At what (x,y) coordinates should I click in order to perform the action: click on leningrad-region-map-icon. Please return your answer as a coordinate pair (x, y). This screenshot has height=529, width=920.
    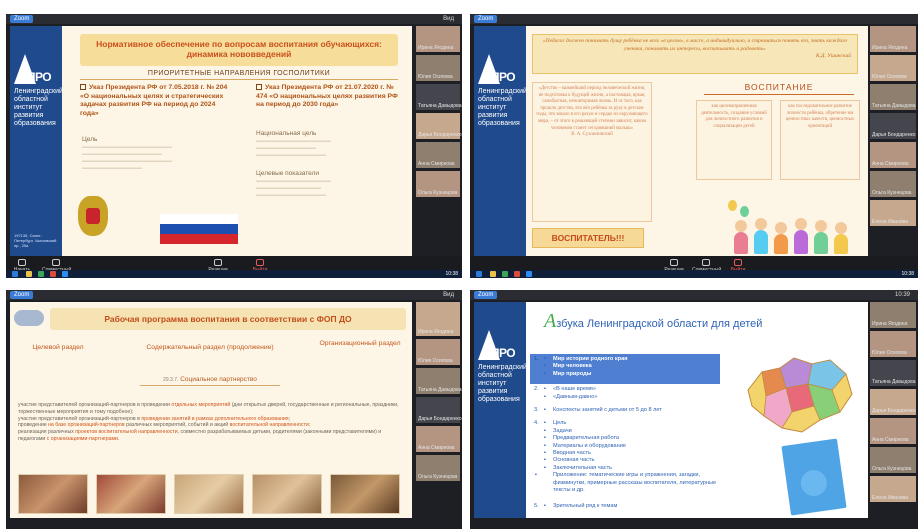
    Looking at the image, I should click on (800, 395).